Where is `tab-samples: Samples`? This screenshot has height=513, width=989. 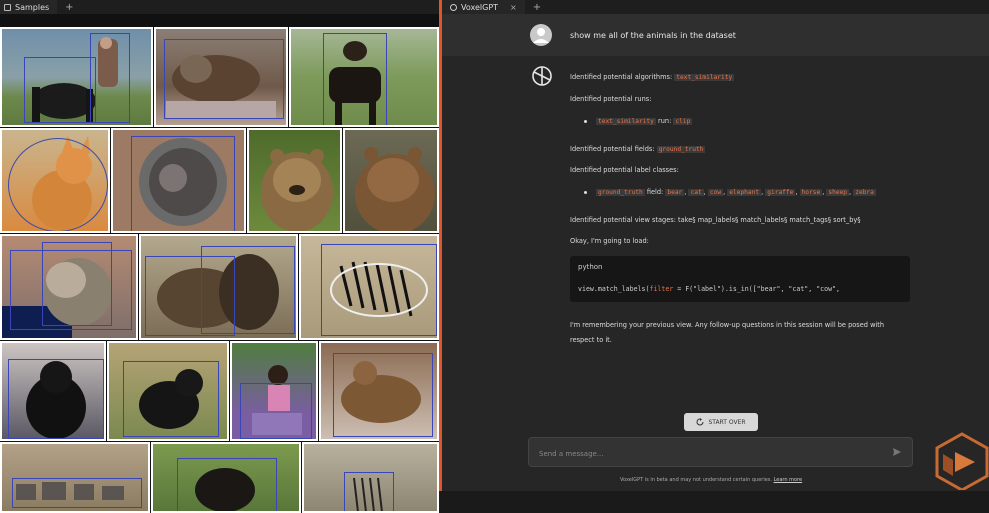 tab-samples: Samples is located at coordinates (29, 7).